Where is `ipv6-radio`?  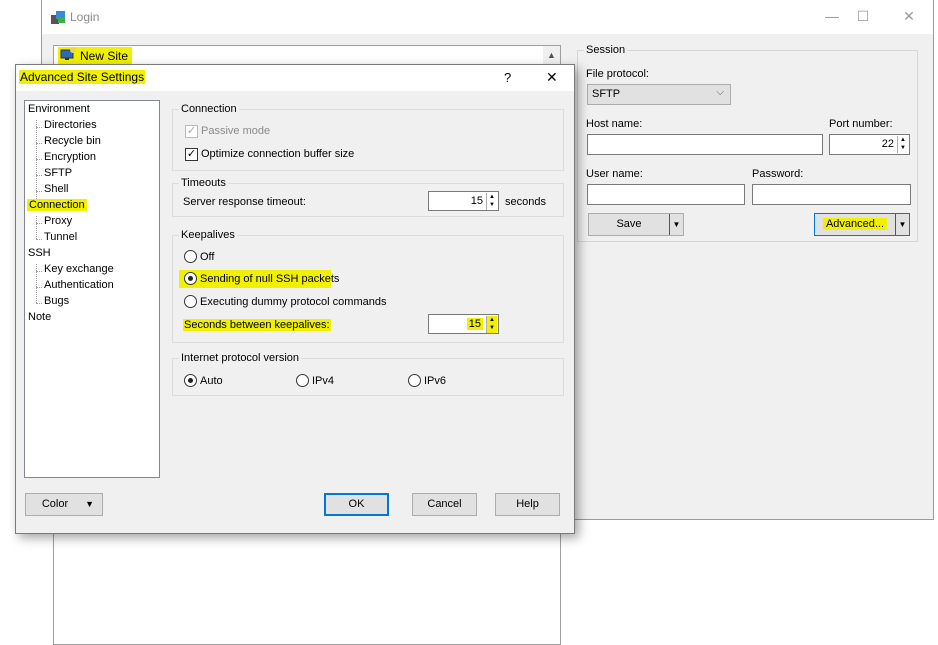
ipv6-radio is located at coordinates (414, 380).